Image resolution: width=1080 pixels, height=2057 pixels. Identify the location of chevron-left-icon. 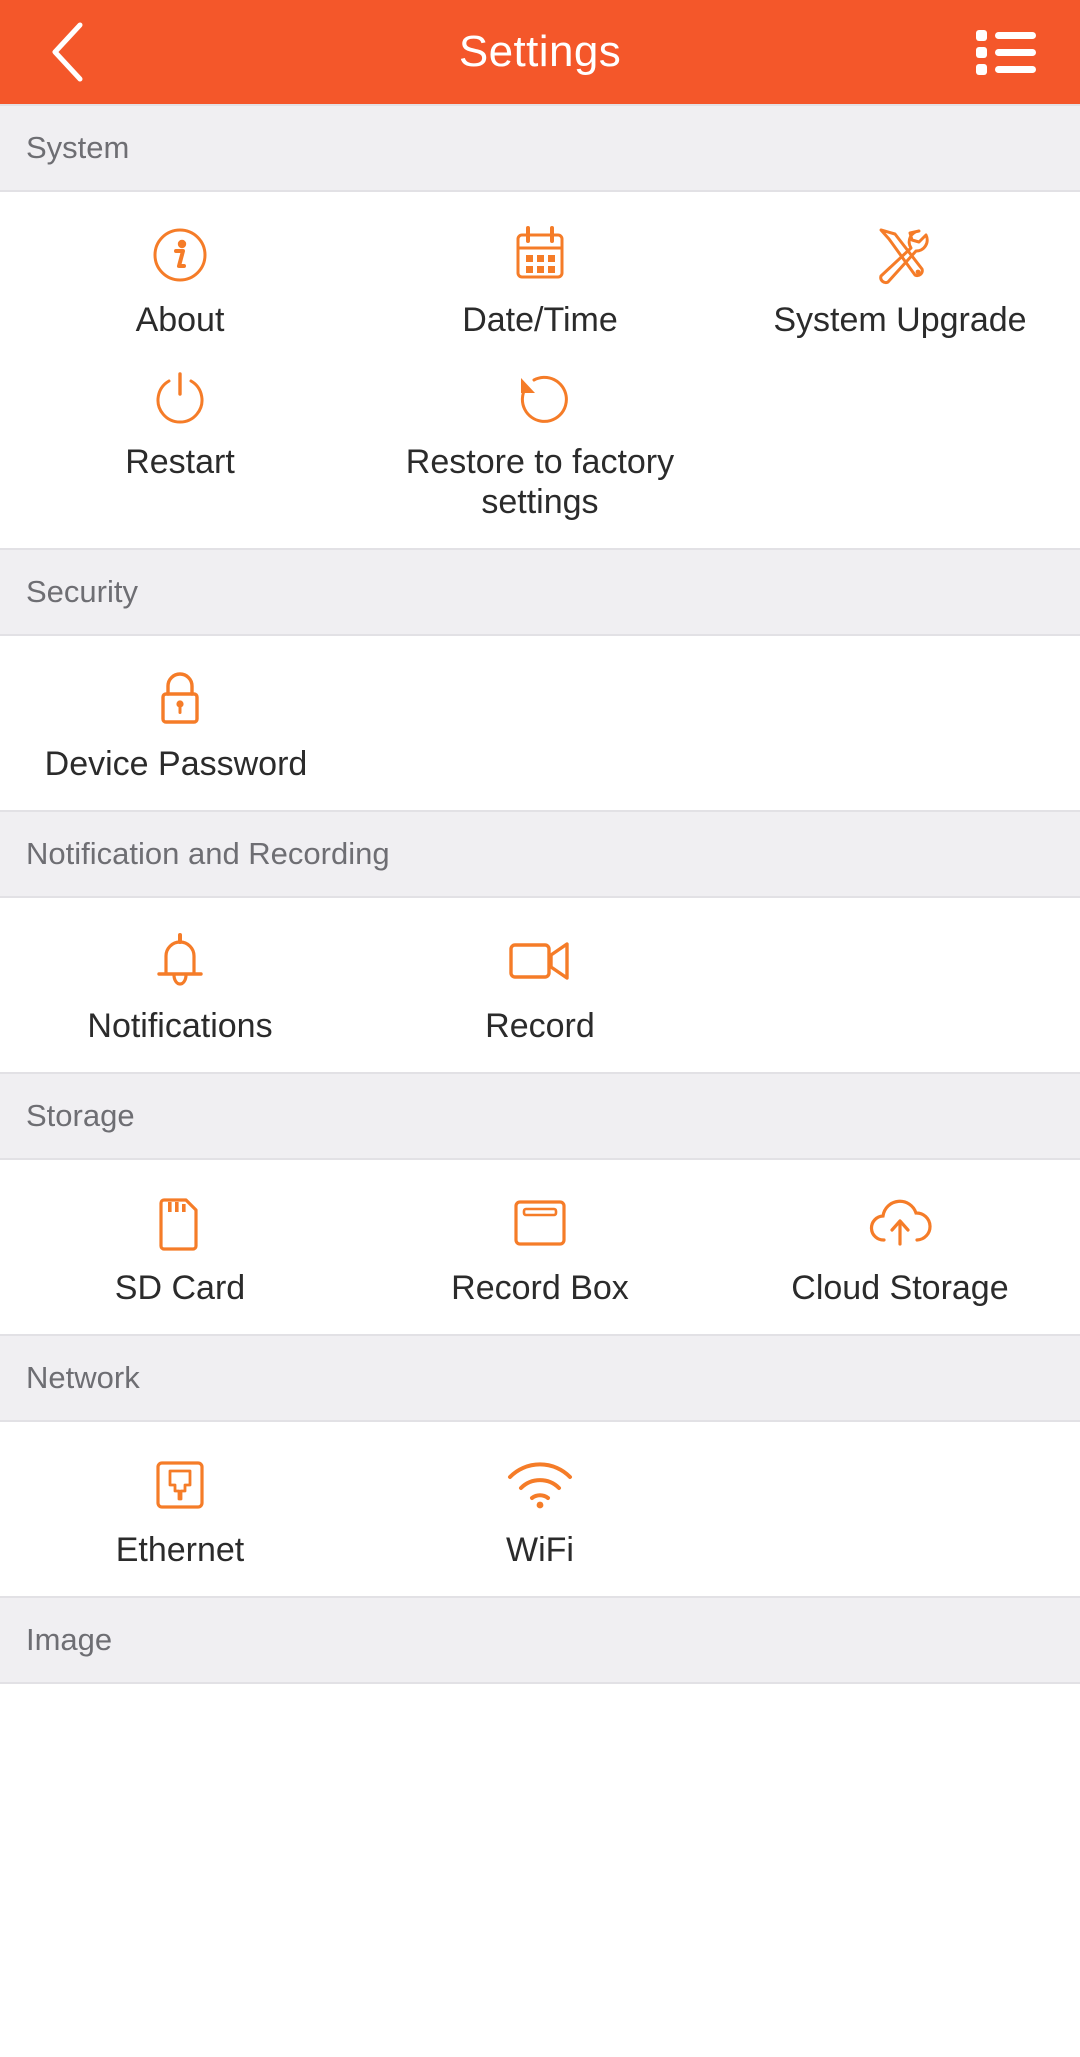
(68, 52).